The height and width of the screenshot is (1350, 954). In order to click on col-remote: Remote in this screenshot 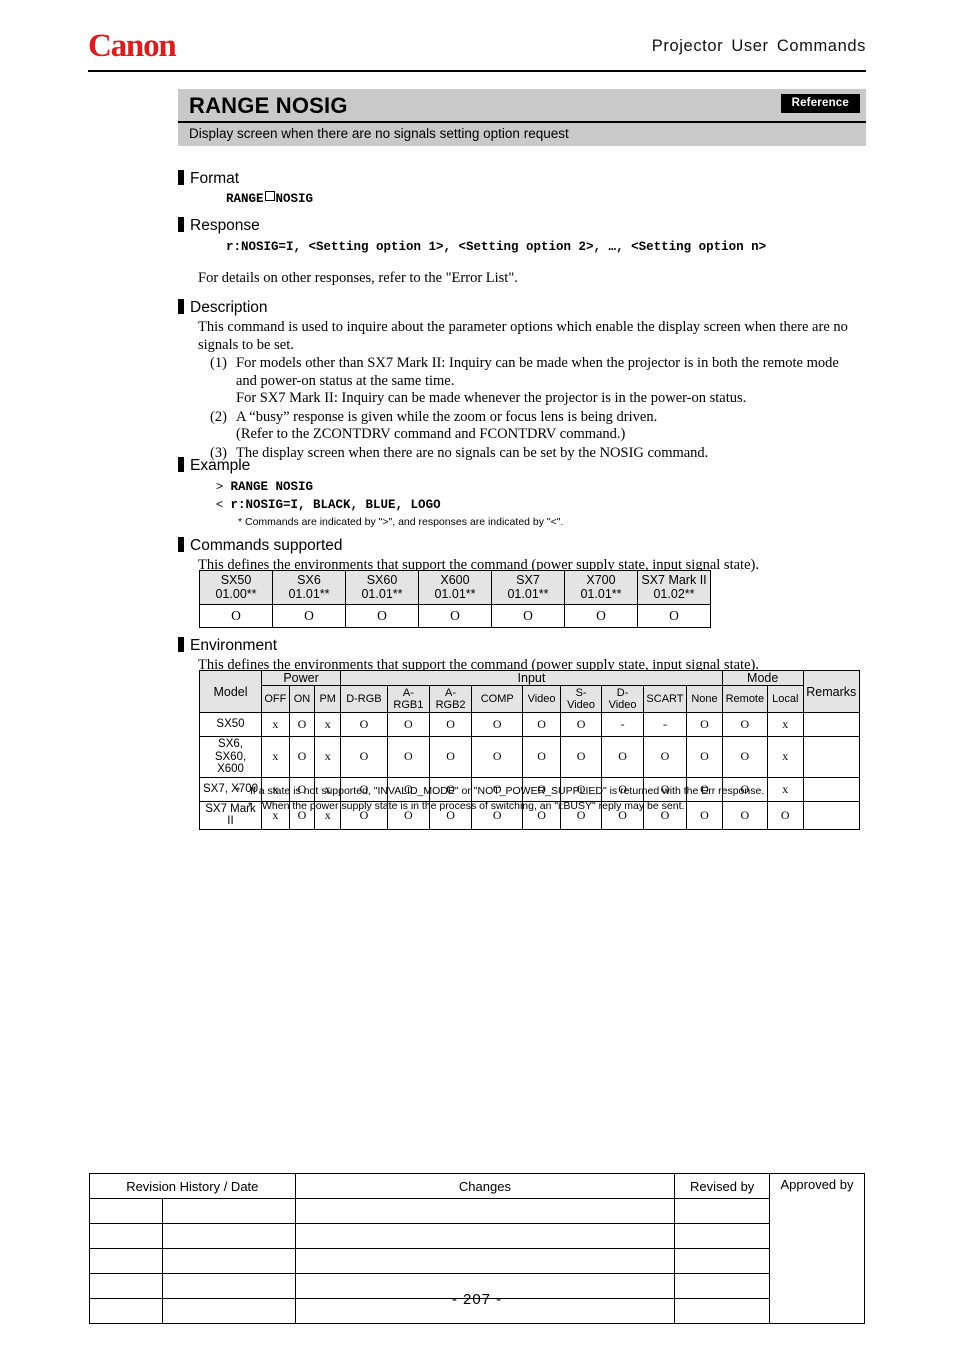, I will do `click(744, 699)`.